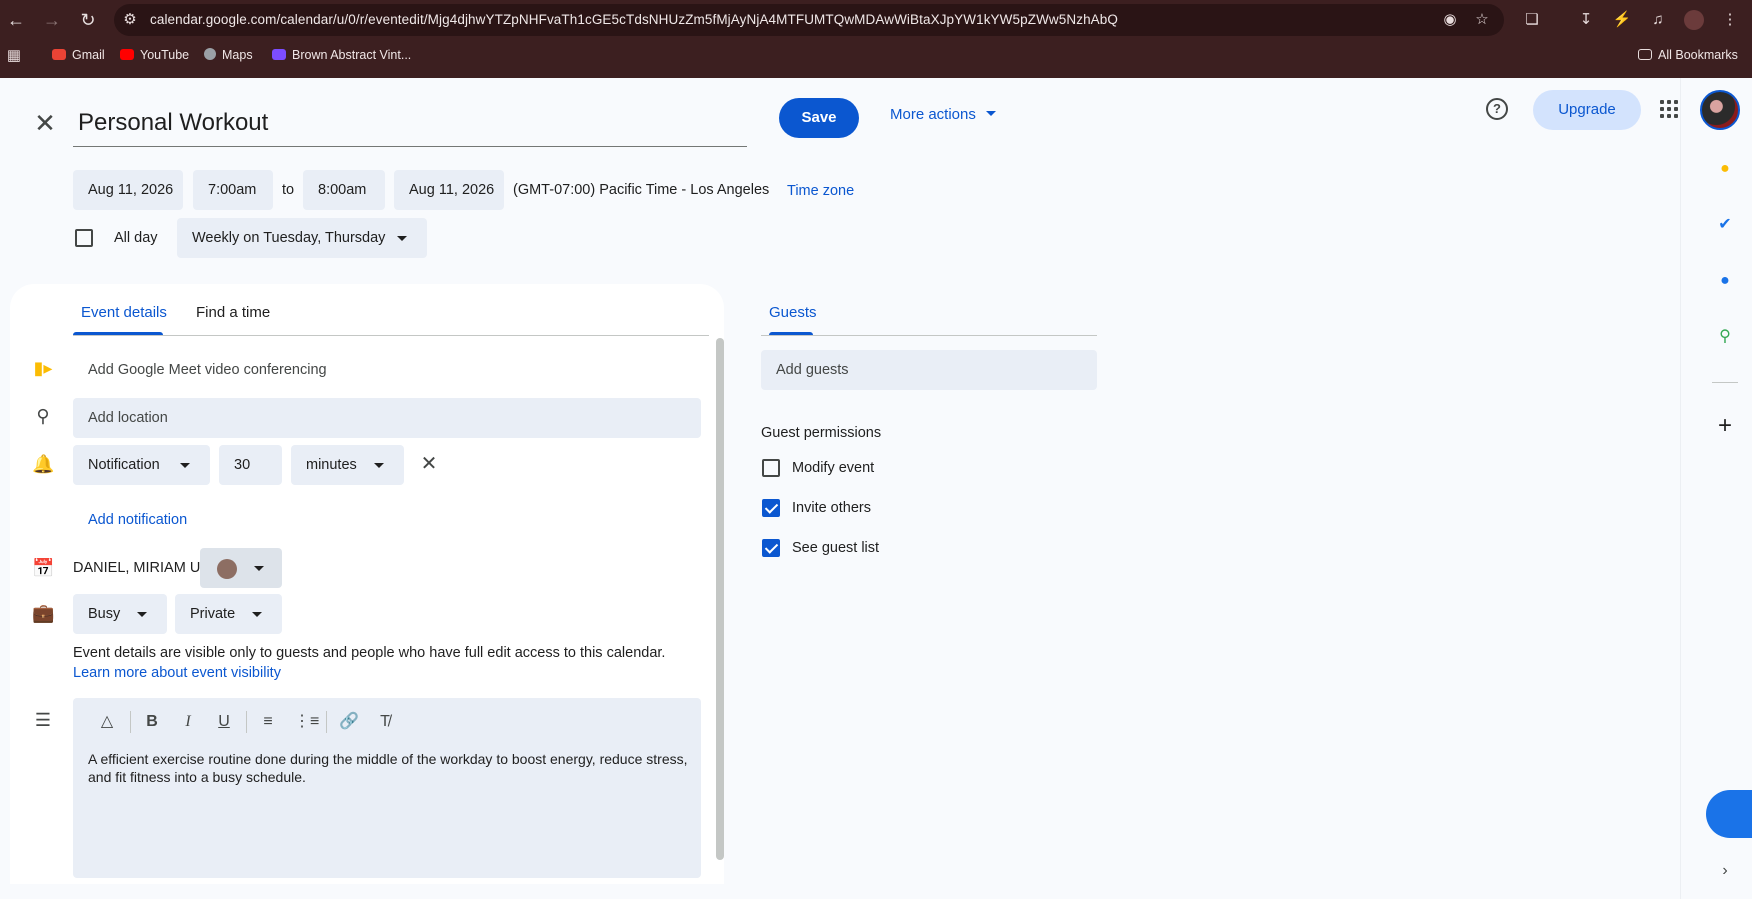  I want to click on link-icon: 🔗, so click(349, 722).